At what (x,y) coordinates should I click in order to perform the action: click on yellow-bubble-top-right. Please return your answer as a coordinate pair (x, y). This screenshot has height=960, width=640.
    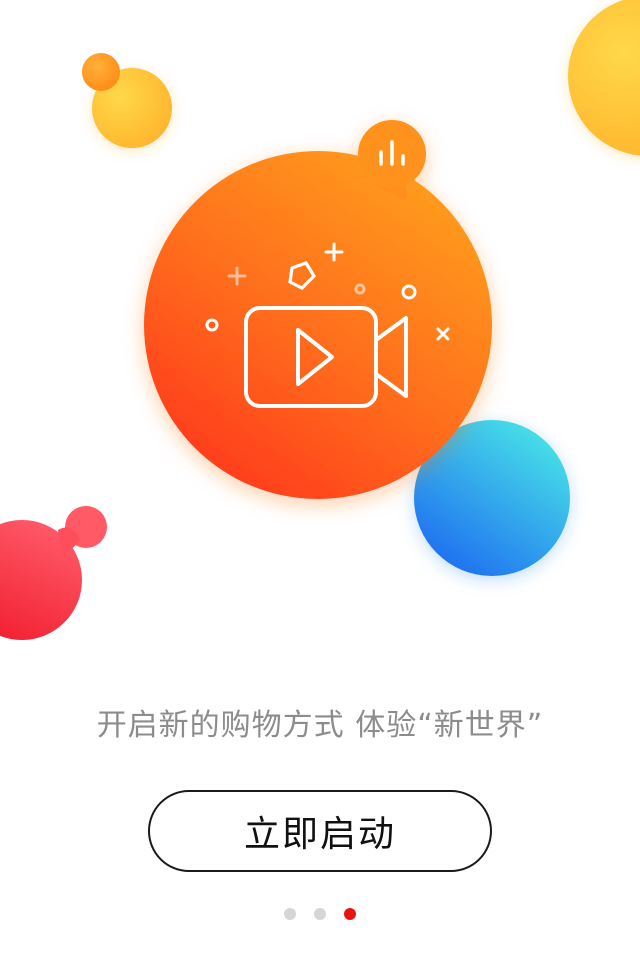
    Looking at the image, I should click on (604, 78).